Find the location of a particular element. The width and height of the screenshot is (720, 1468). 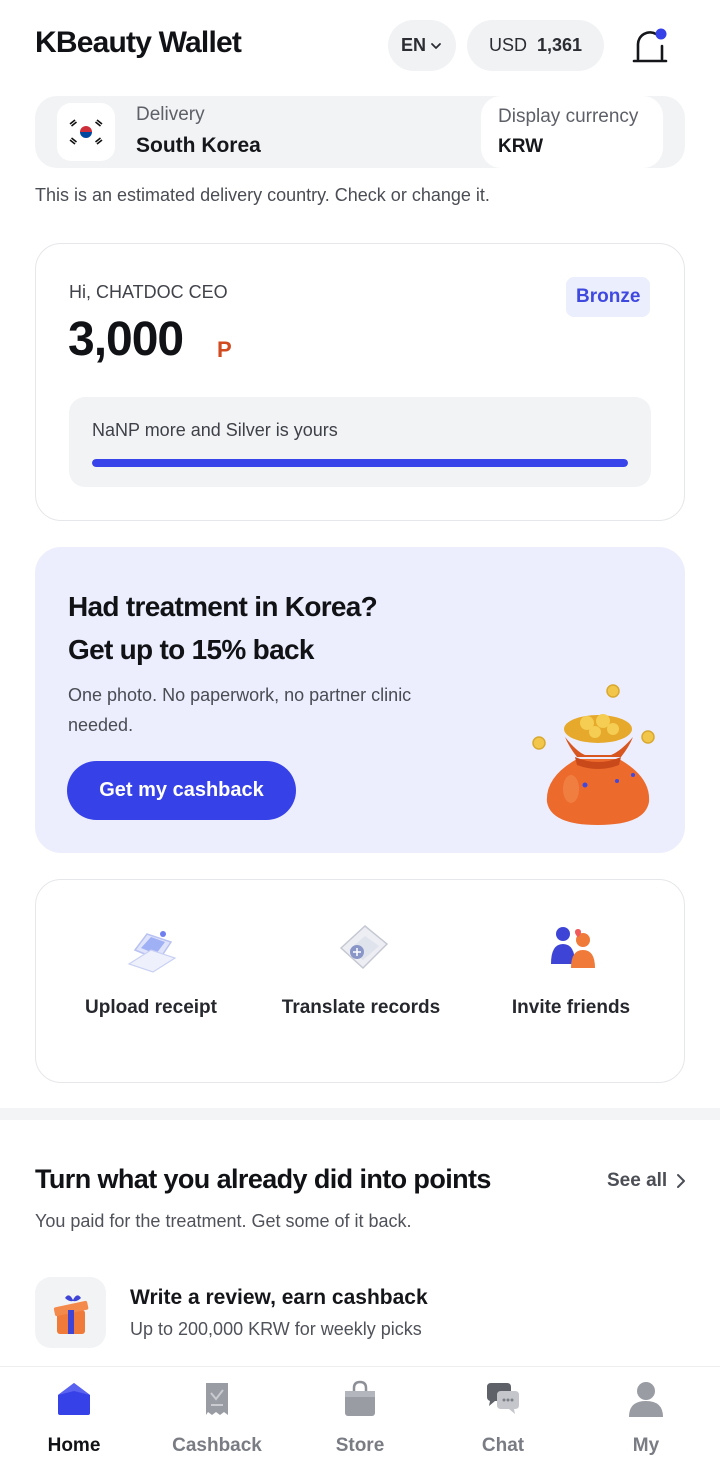

section-divider is located at coordinates (360, 1114).